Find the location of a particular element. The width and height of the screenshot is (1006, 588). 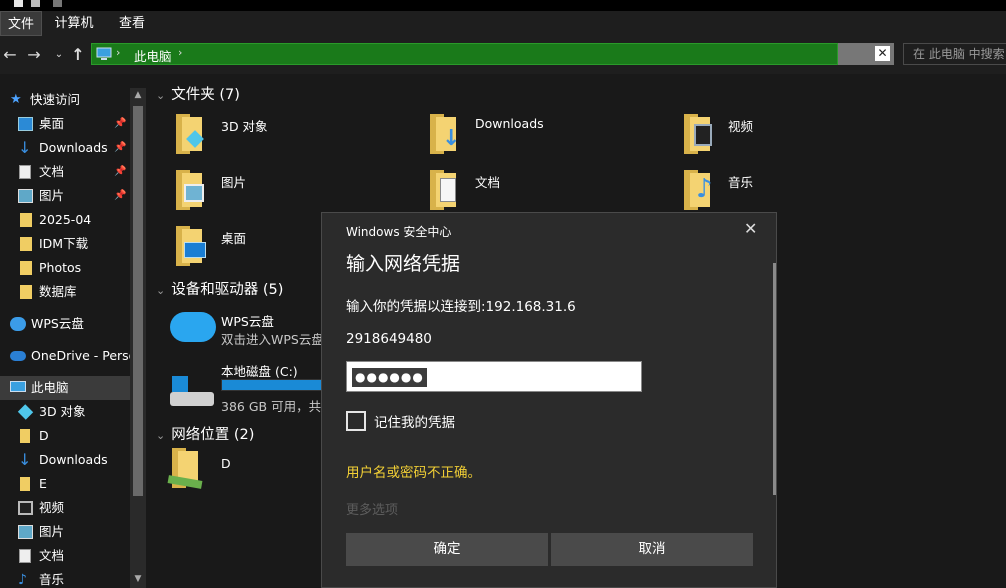

ribbon: 文件 计算机 查看 is located at coordinates (503, 23).